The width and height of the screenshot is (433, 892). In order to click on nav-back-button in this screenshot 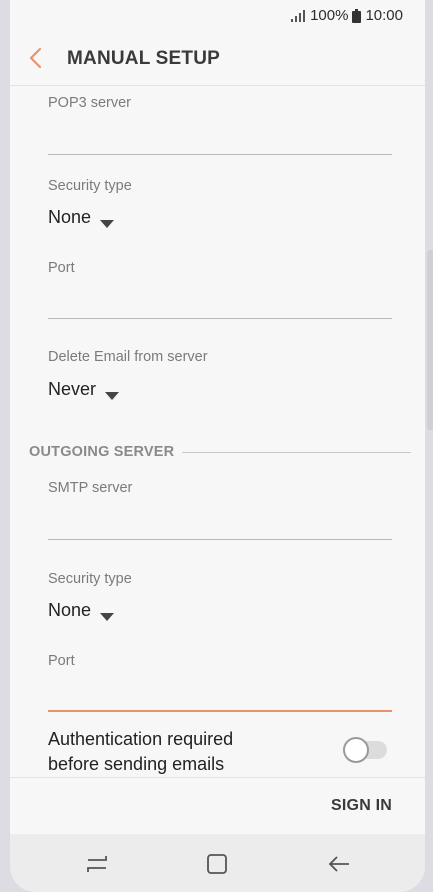, I will do `click(339, 864)`.